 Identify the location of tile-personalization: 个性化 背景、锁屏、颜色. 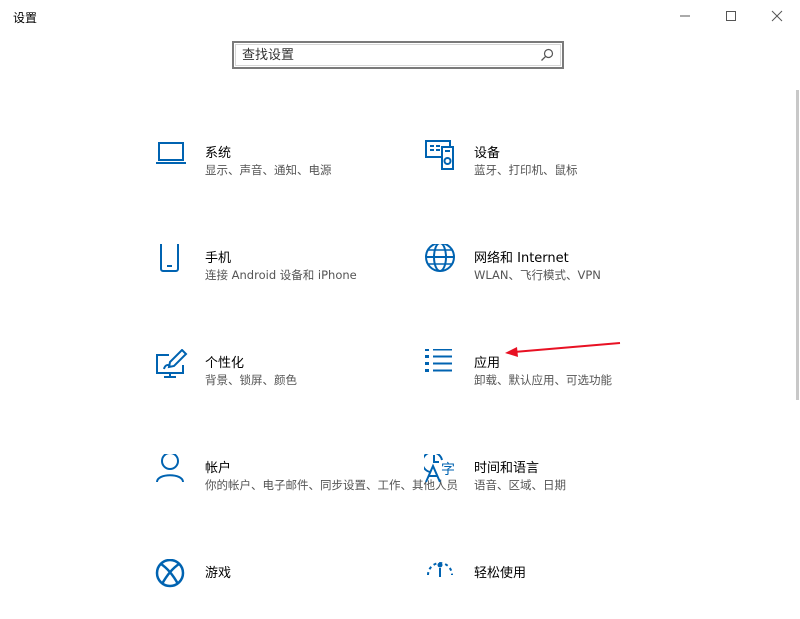
(285, 379).